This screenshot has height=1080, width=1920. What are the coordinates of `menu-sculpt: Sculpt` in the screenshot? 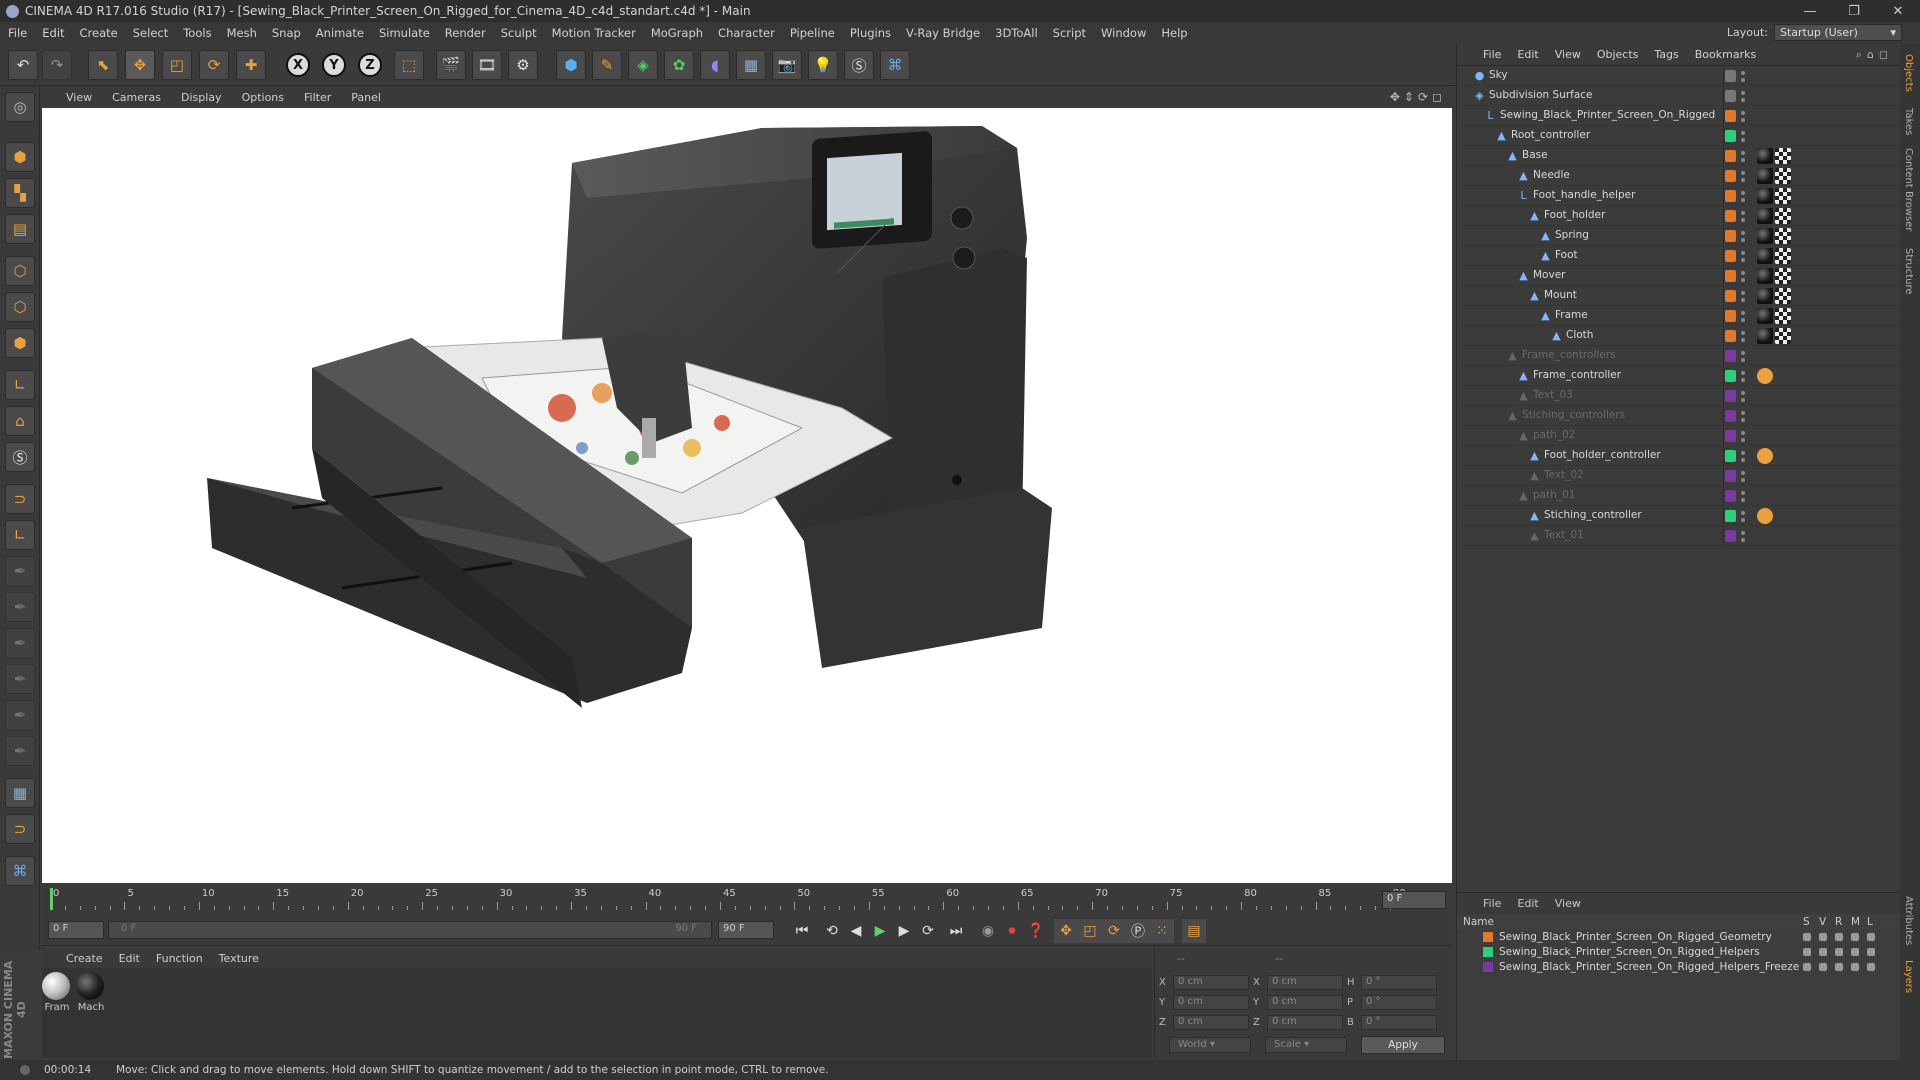 It's located at (519, 33).